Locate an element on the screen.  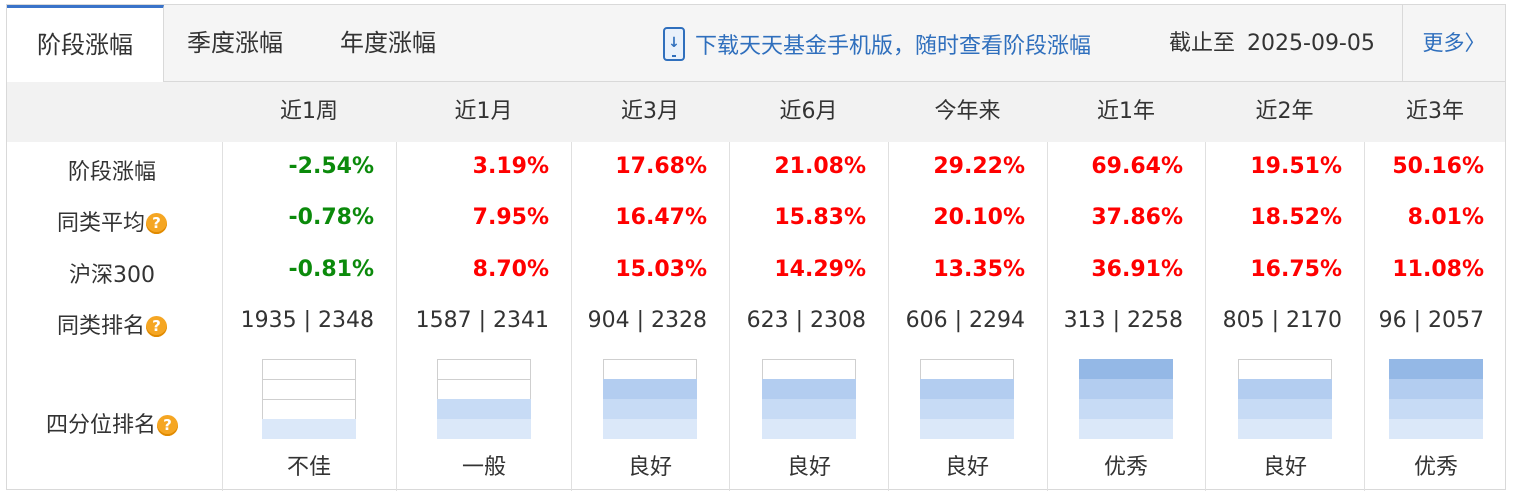
row-label-text: 沪深300 is located at coordinates (112, 275).